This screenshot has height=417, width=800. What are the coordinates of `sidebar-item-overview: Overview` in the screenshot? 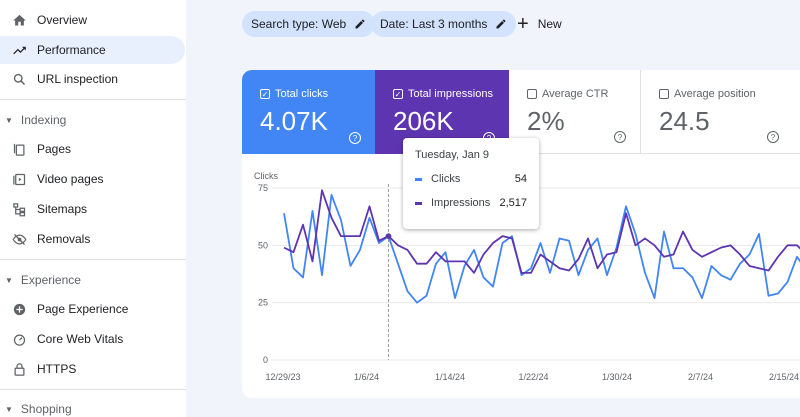 It's located at (93, 20).